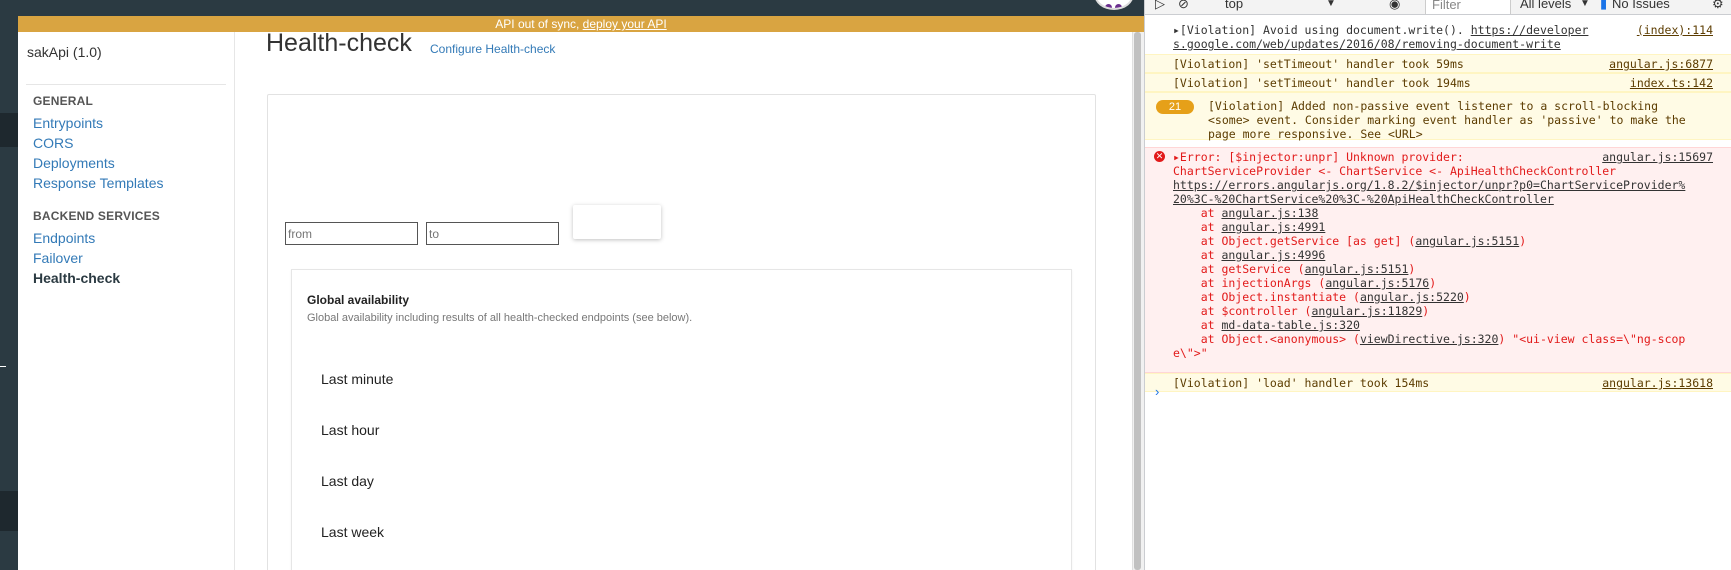 The height and width of the screenshot is (570, 1731). Describe the element at coordinates (1468, 7) in the screenshot. I see `console-filter-input: Filter` at that location.